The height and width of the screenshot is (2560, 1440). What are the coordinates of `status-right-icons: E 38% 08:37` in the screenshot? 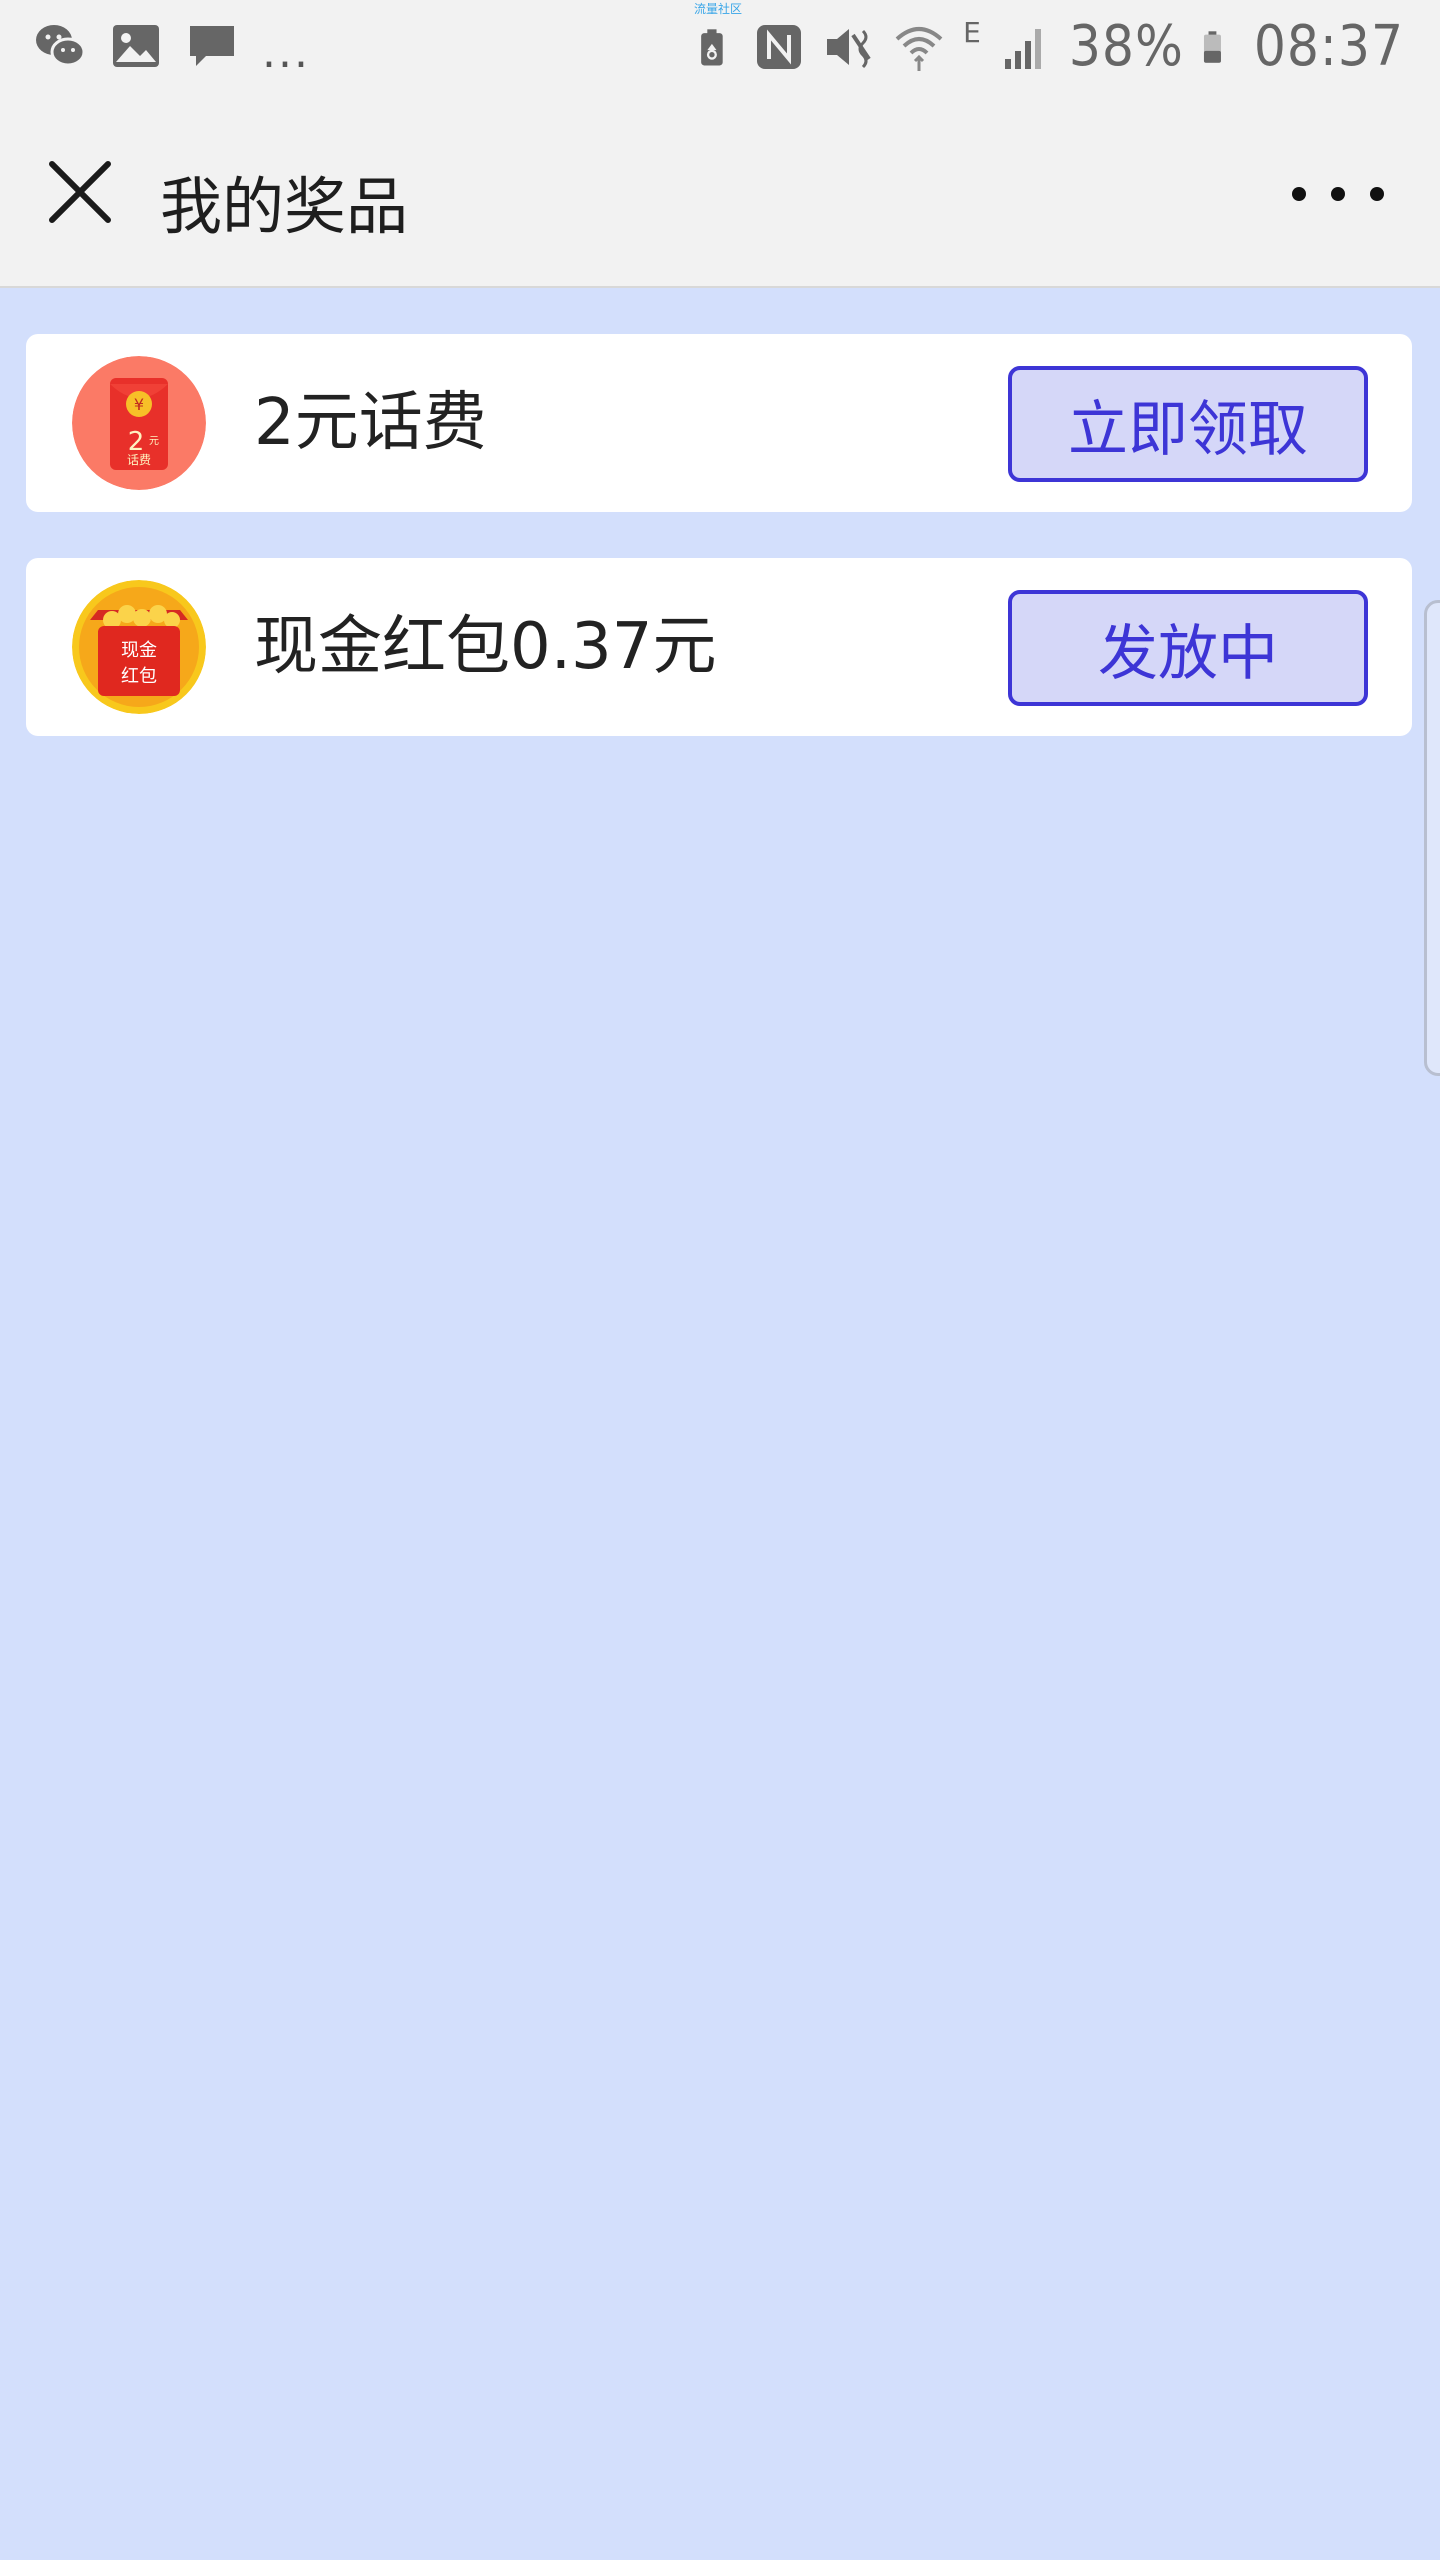 It's located at (1049, 46).